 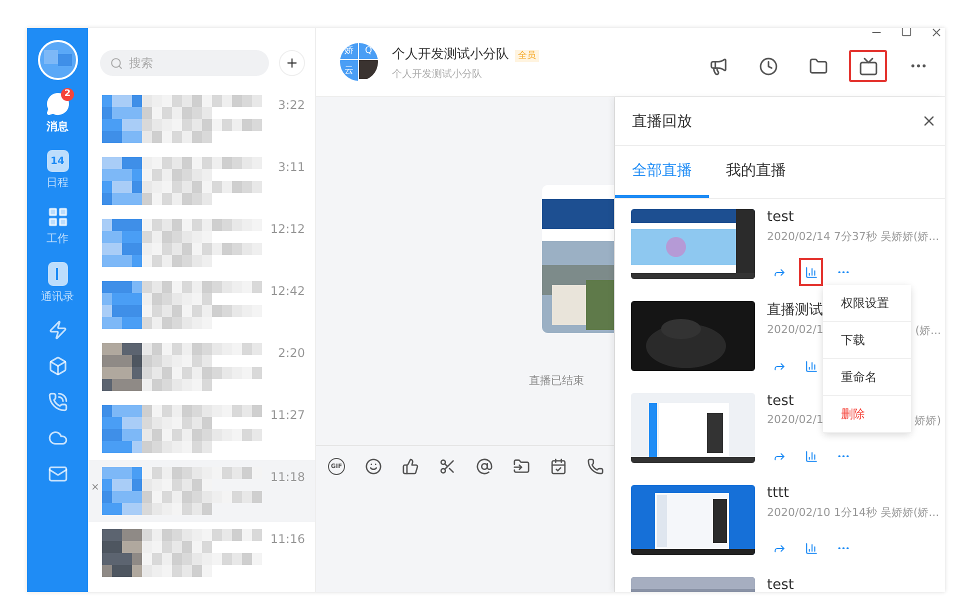 What do you see at coordinates (184, 63) in the screenshot?
I see `search-field: 搜索` at bounding box center [184, 63].